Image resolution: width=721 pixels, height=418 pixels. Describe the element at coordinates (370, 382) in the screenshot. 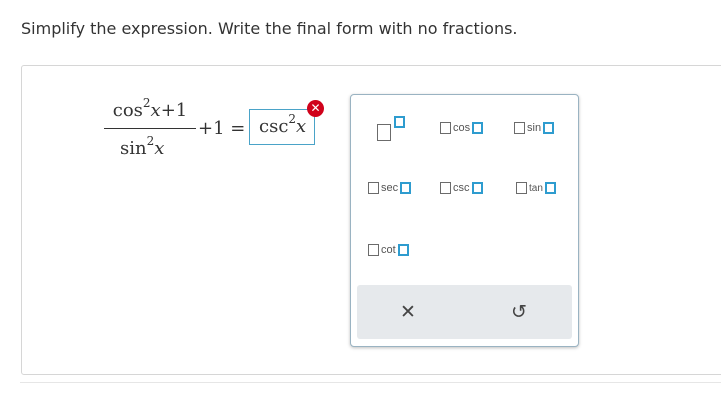

I see `divider` at that location.